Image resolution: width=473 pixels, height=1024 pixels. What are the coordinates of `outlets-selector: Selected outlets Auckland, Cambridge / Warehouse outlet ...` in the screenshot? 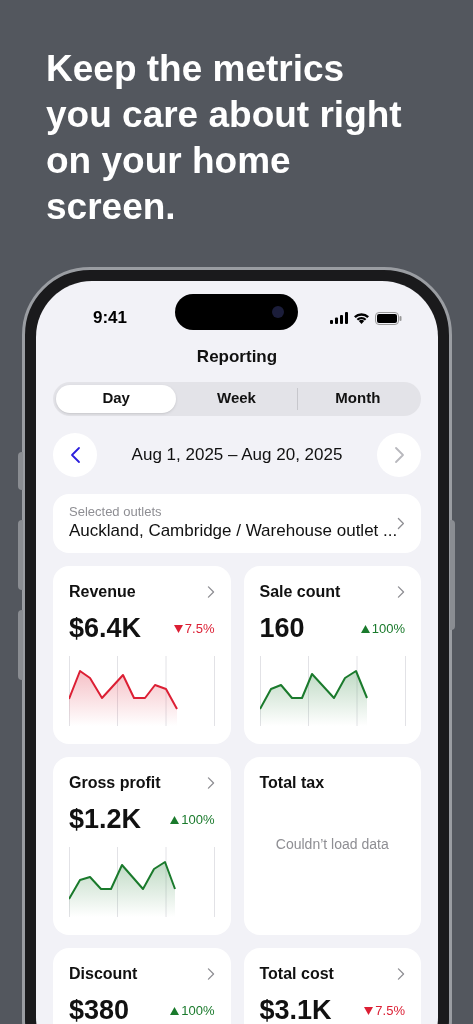 It's located at (237, 523).